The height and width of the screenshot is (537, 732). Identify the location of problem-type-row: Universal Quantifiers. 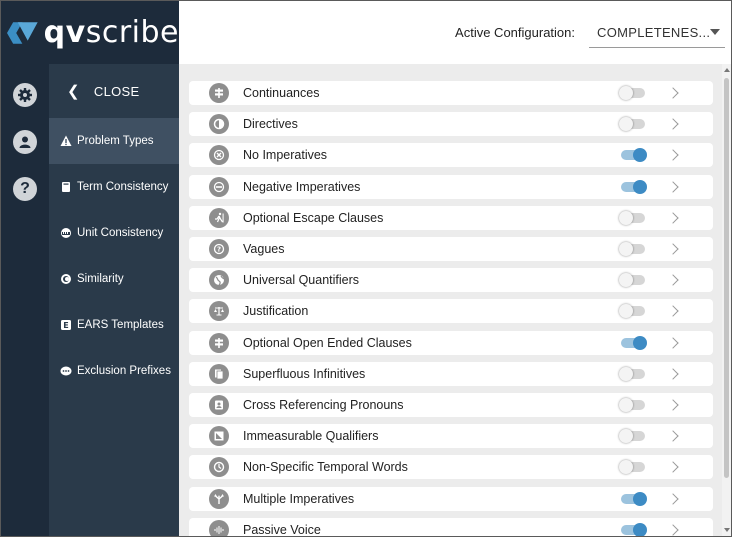
(451, 280).